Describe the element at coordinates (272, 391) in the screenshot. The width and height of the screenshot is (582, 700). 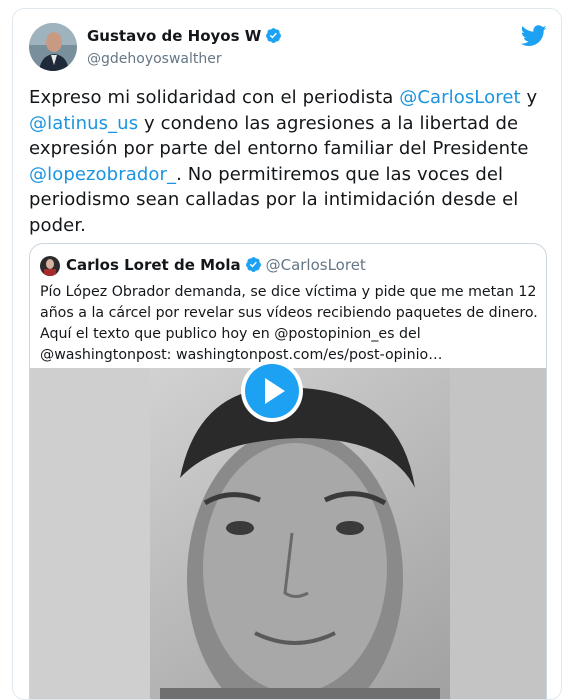
I see `play-icon` at that location.